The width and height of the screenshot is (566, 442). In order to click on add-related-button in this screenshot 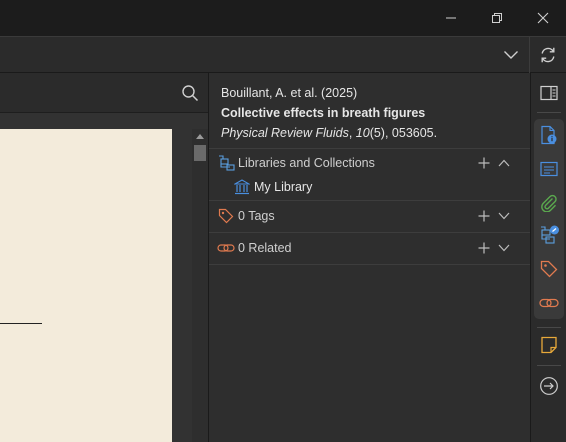, I will do `click(484, 248)`.